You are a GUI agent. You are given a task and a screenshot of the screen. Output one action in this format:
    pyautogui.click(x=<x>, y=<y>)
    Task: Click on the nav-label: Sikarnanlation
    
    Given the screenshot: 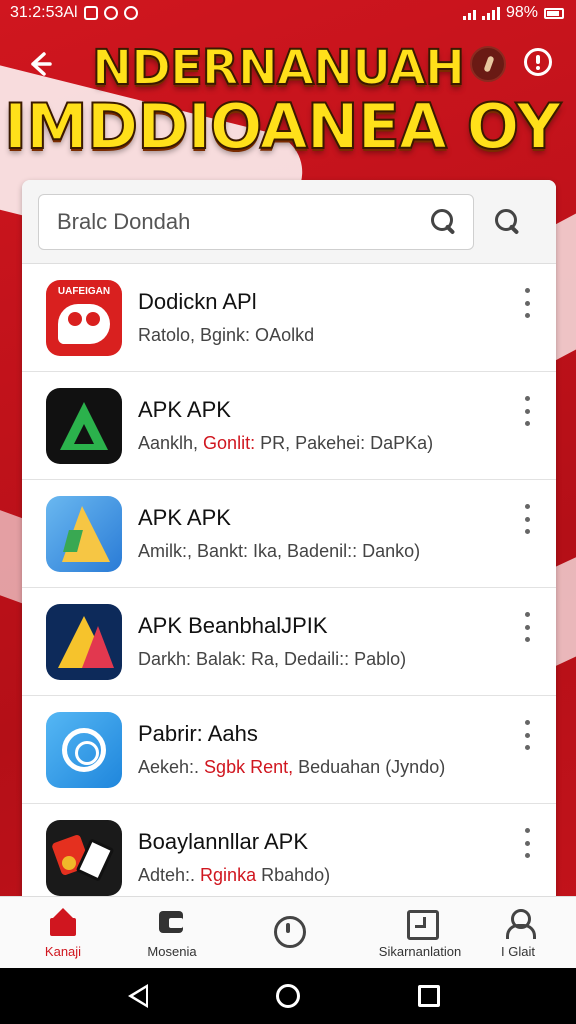 What is the action you would take?
    pyautogui.click(x=420, y=951)
    